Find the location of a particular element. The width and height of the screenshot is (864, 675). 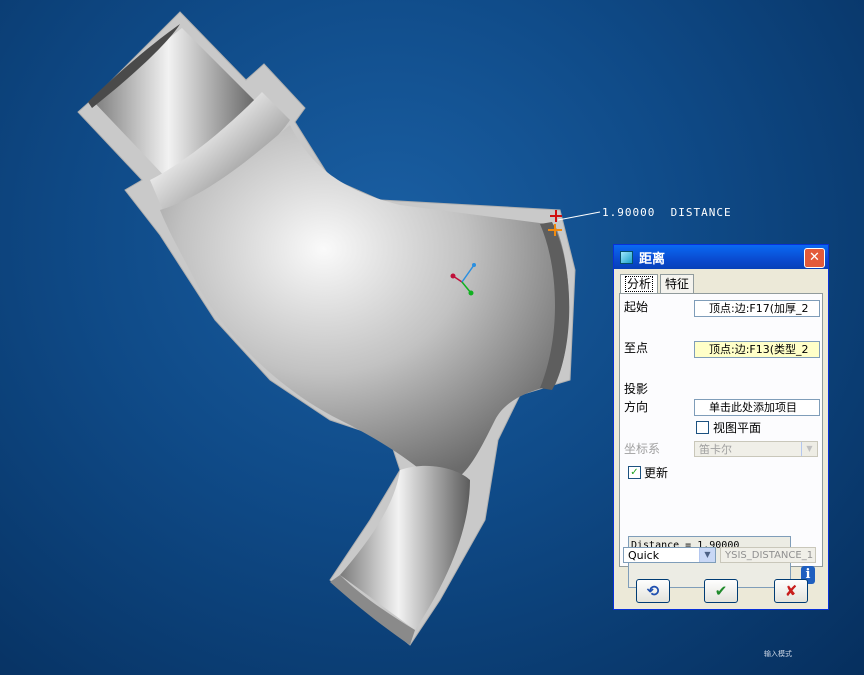

direction-field: 单击此处添加项目 is located at coordinates (757, 407).